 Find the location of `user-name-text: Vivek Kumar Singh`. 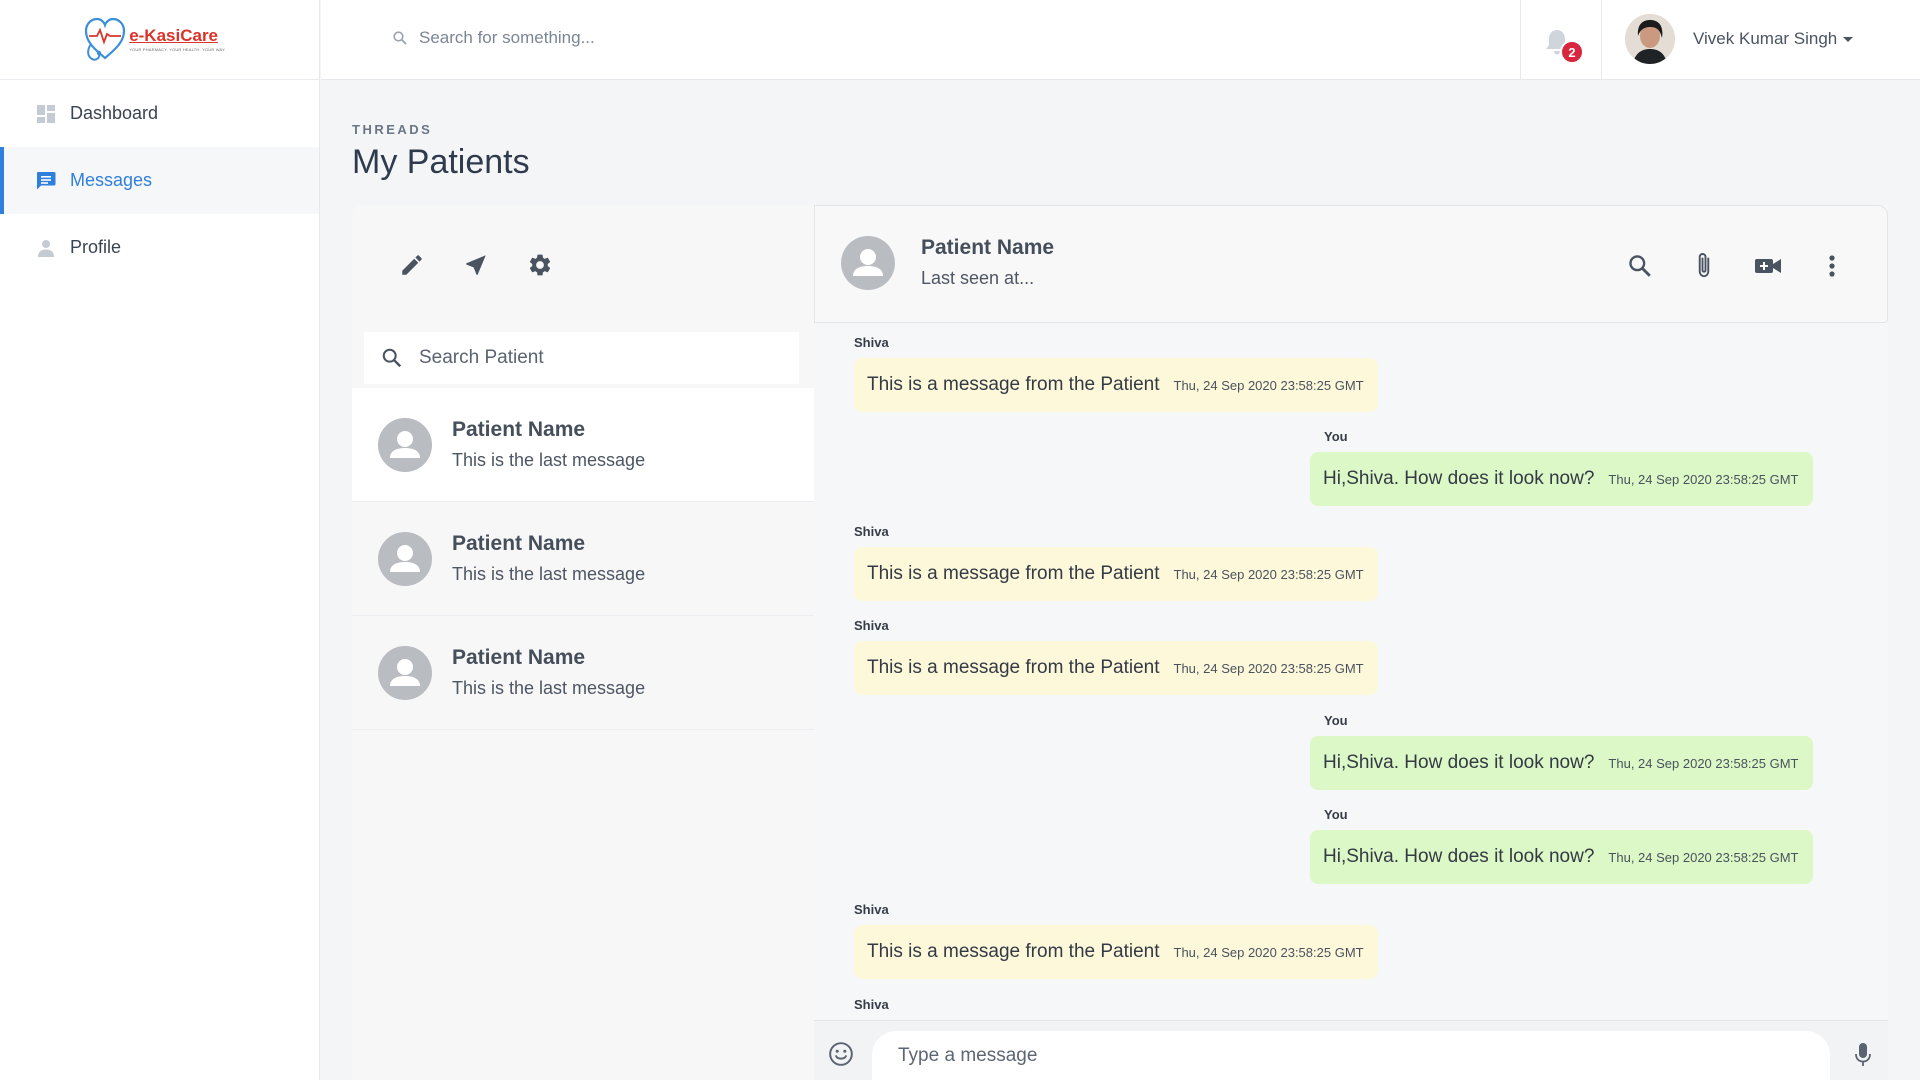

user-name-text: Vivek Kumar Singh is located at coordinates (1765, 38).